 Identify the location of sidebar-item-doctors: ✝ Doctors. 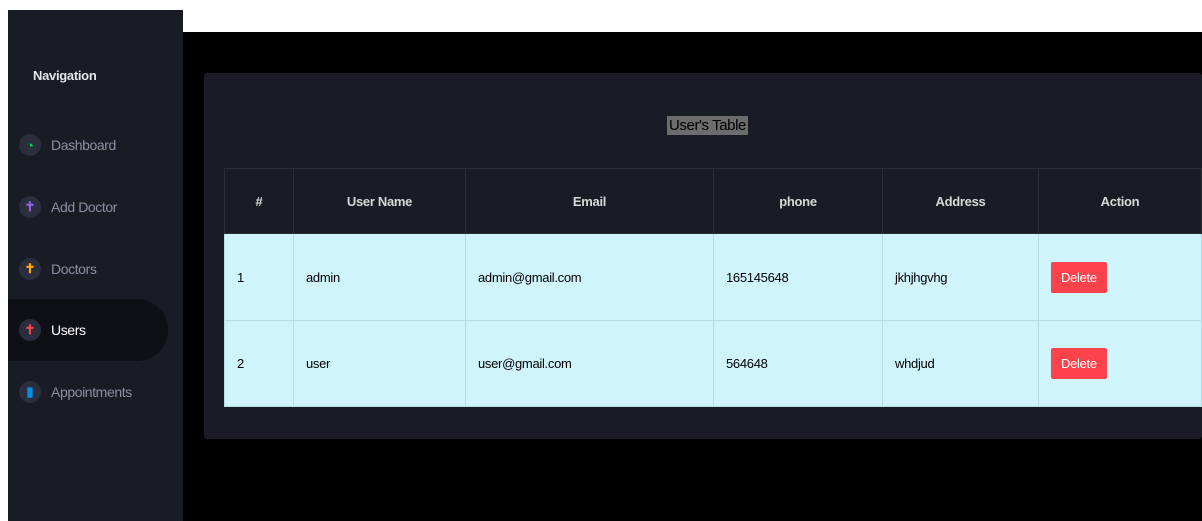
(88, 269).